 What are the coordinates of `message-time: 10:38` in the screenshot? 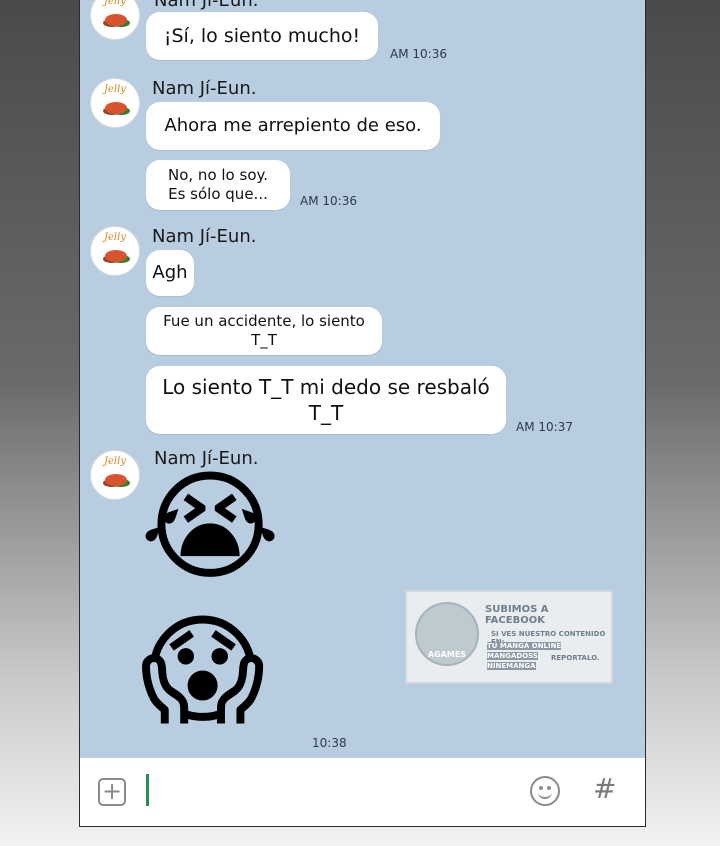 It's located at (329, 743).